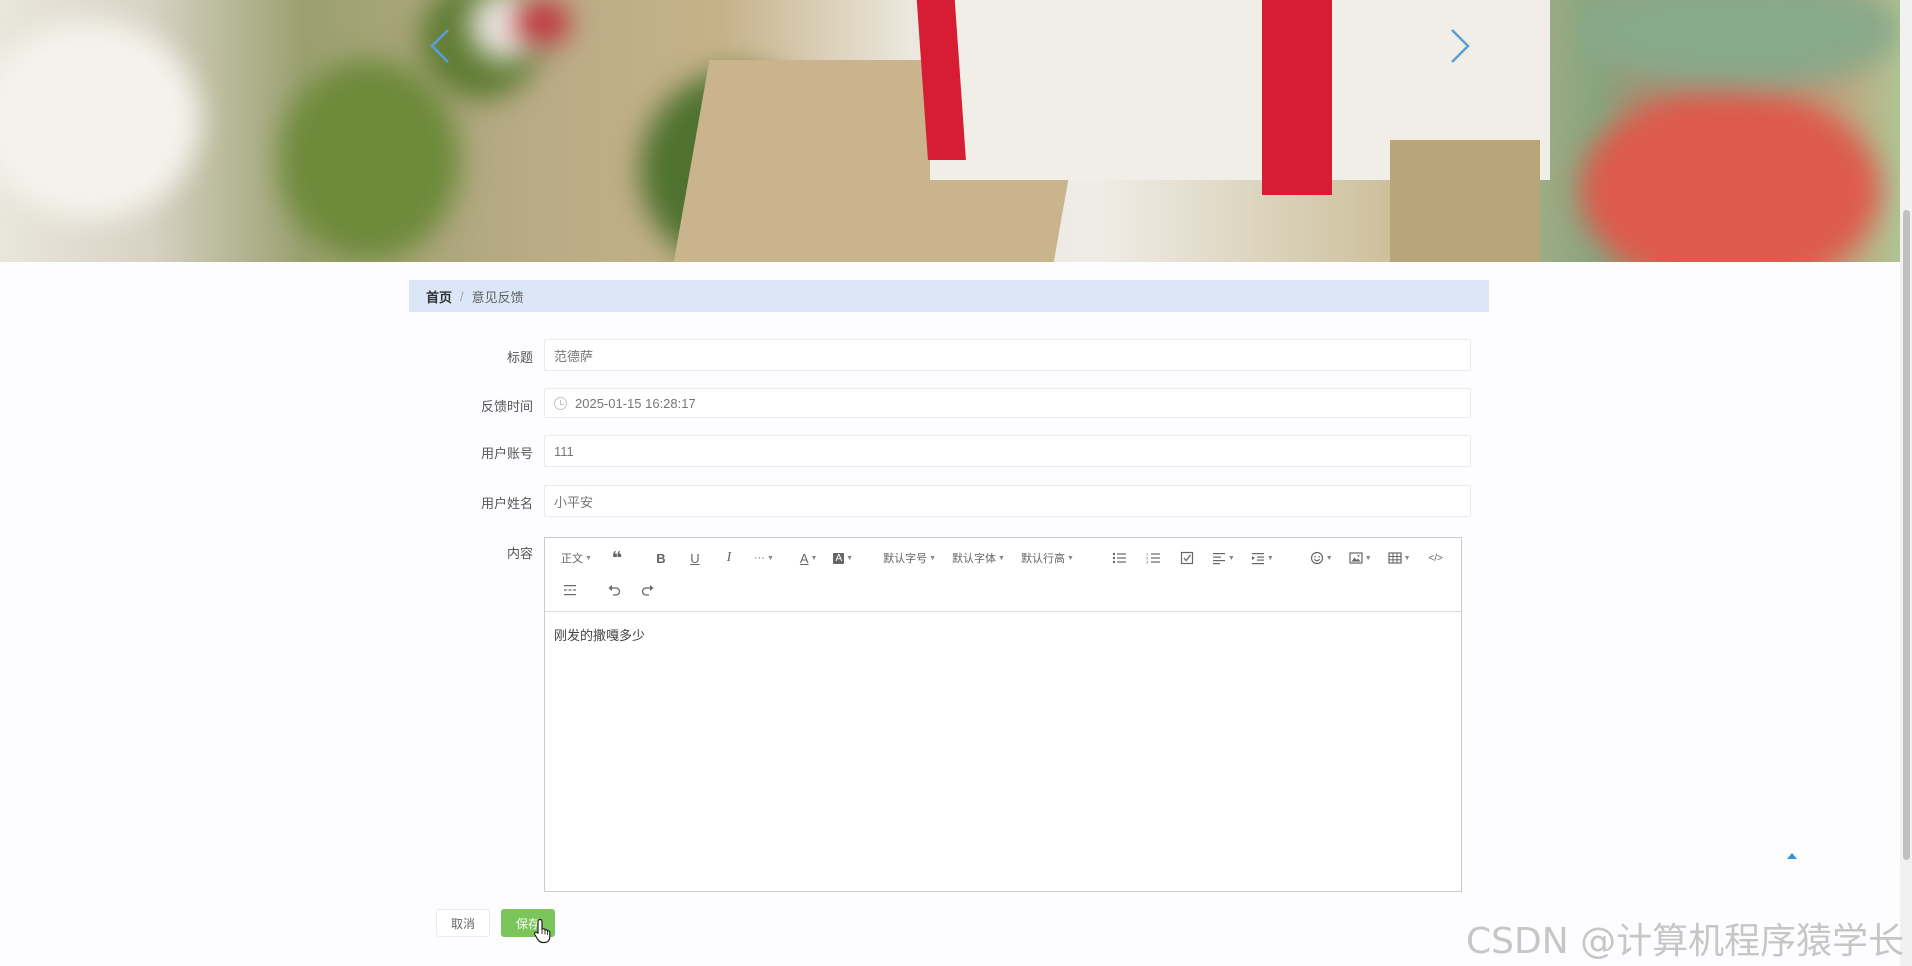 The width and height of the screenshot is (1912, 966). I want to click on divider-icon, so click(570, 590).